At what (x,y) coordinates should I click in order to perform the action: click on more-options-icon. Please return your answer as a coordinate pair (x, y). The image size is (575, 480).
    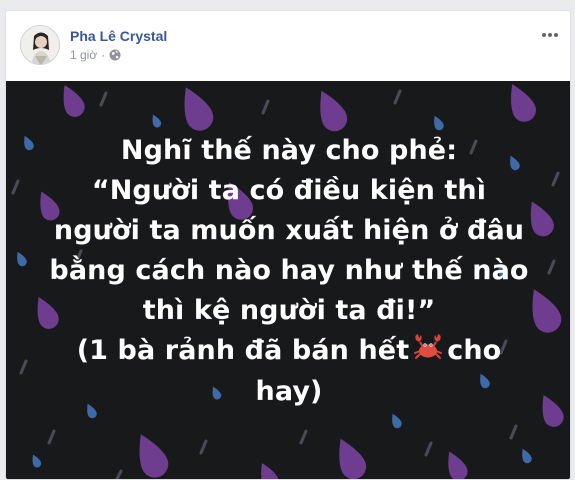
    Looking at the image, I should click on (550, 35).